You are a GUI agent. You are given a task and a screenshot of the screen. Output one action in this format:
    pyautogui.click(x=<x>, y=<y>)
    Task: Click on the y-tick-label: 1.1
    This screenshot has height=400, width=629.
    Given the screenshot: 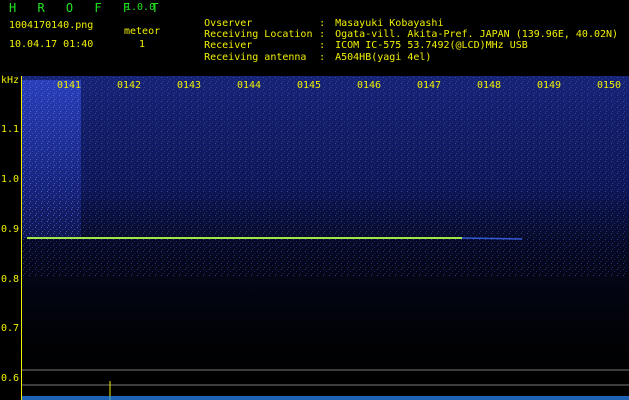 What is the action you would take?
    pyautogui.click(x=10, y=129)
    